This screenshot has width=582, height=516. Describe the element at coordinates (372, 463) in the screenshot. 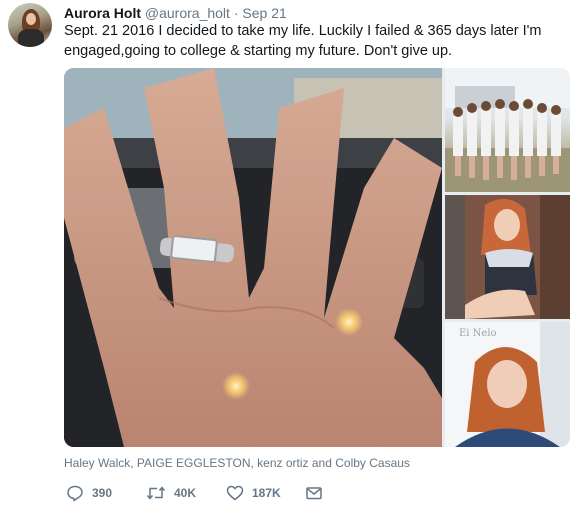

I see `tagged-user: Colby Casaus` at that location.